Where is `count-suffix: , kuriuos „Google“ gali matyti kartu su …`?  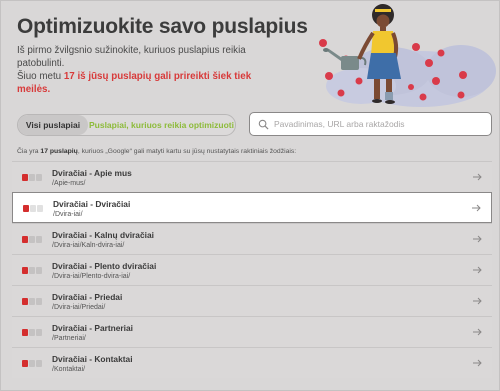 count-suffix: , kuriuos „Google“ gali matyti kartu su … is located at coordinates (187, 151).